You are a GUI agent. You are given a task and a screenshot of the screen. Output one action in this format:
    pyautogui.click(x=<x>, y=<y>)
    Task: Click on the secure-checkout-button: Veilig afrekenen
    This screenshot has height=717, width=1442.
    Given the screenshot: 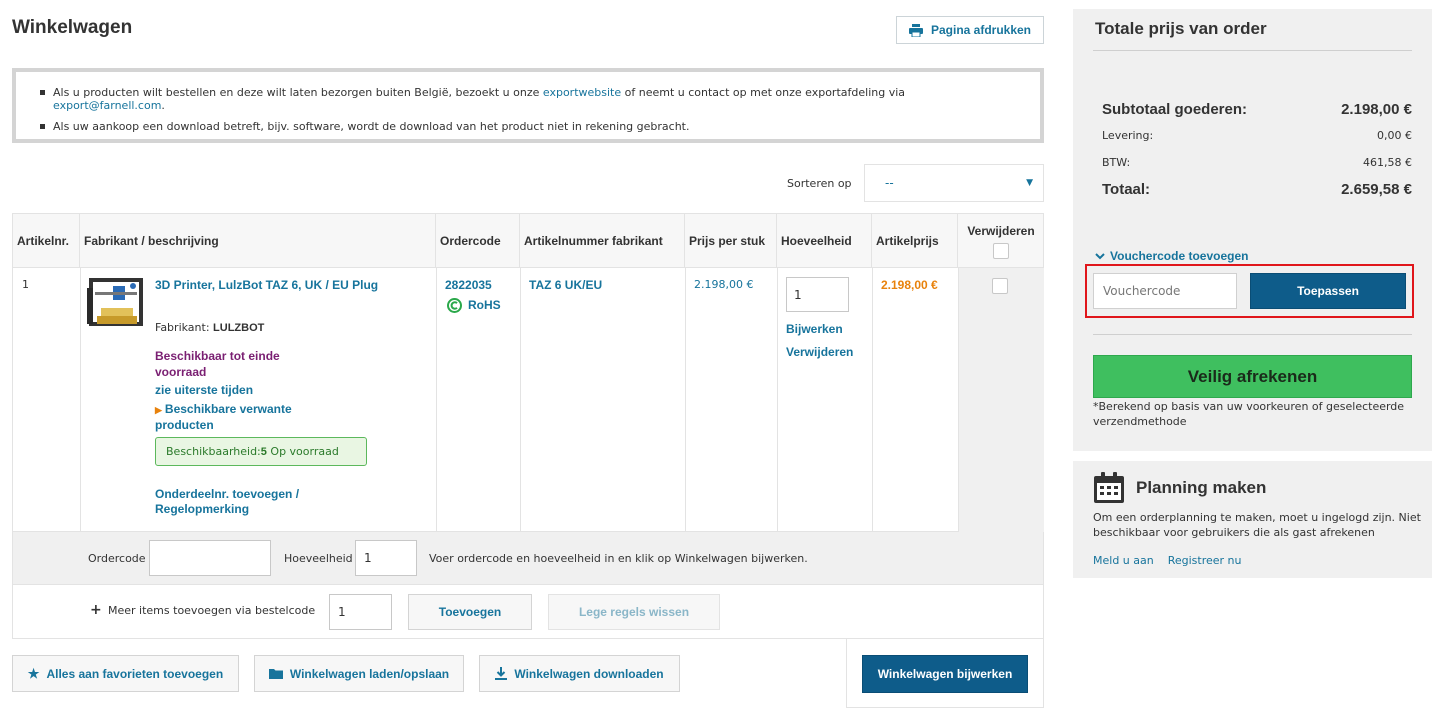 What is the action you would take?
    pyautogui.click(x=1252, y=376)
    